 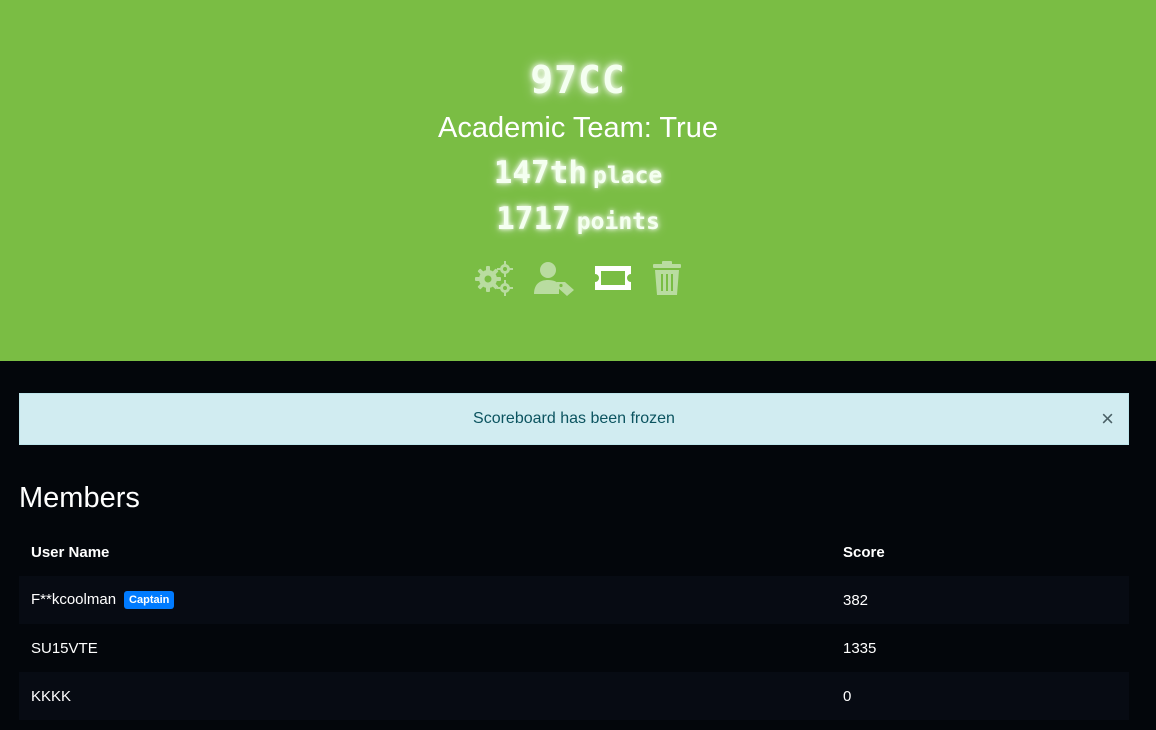 What do you see at coordinates (618, 222) in the screenshot?
I see `points-label: points` at bounding box center [618, 222].